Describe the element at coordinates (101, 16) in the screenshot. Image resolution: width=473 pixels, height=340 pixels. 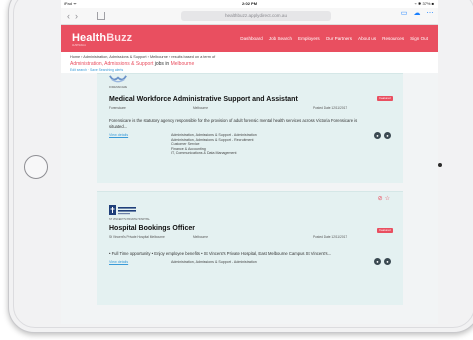
I see `share-icon` at that location.